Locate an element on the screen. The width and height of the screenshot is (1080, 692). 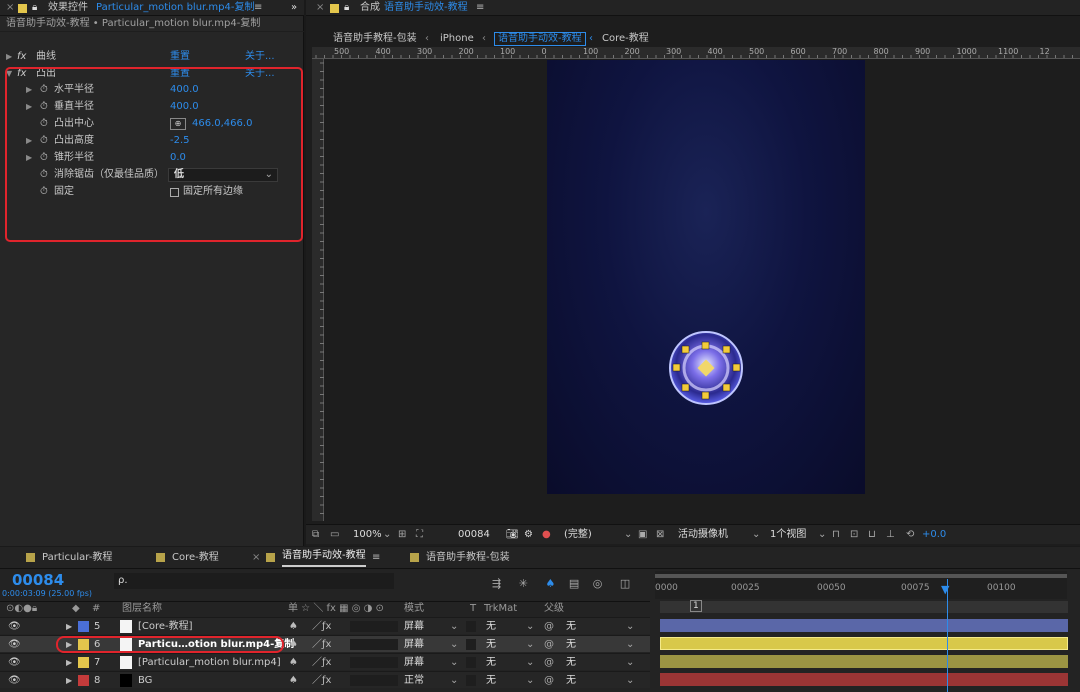
region-of-interest-icon: ▣ is located at coordinates (642, 535).